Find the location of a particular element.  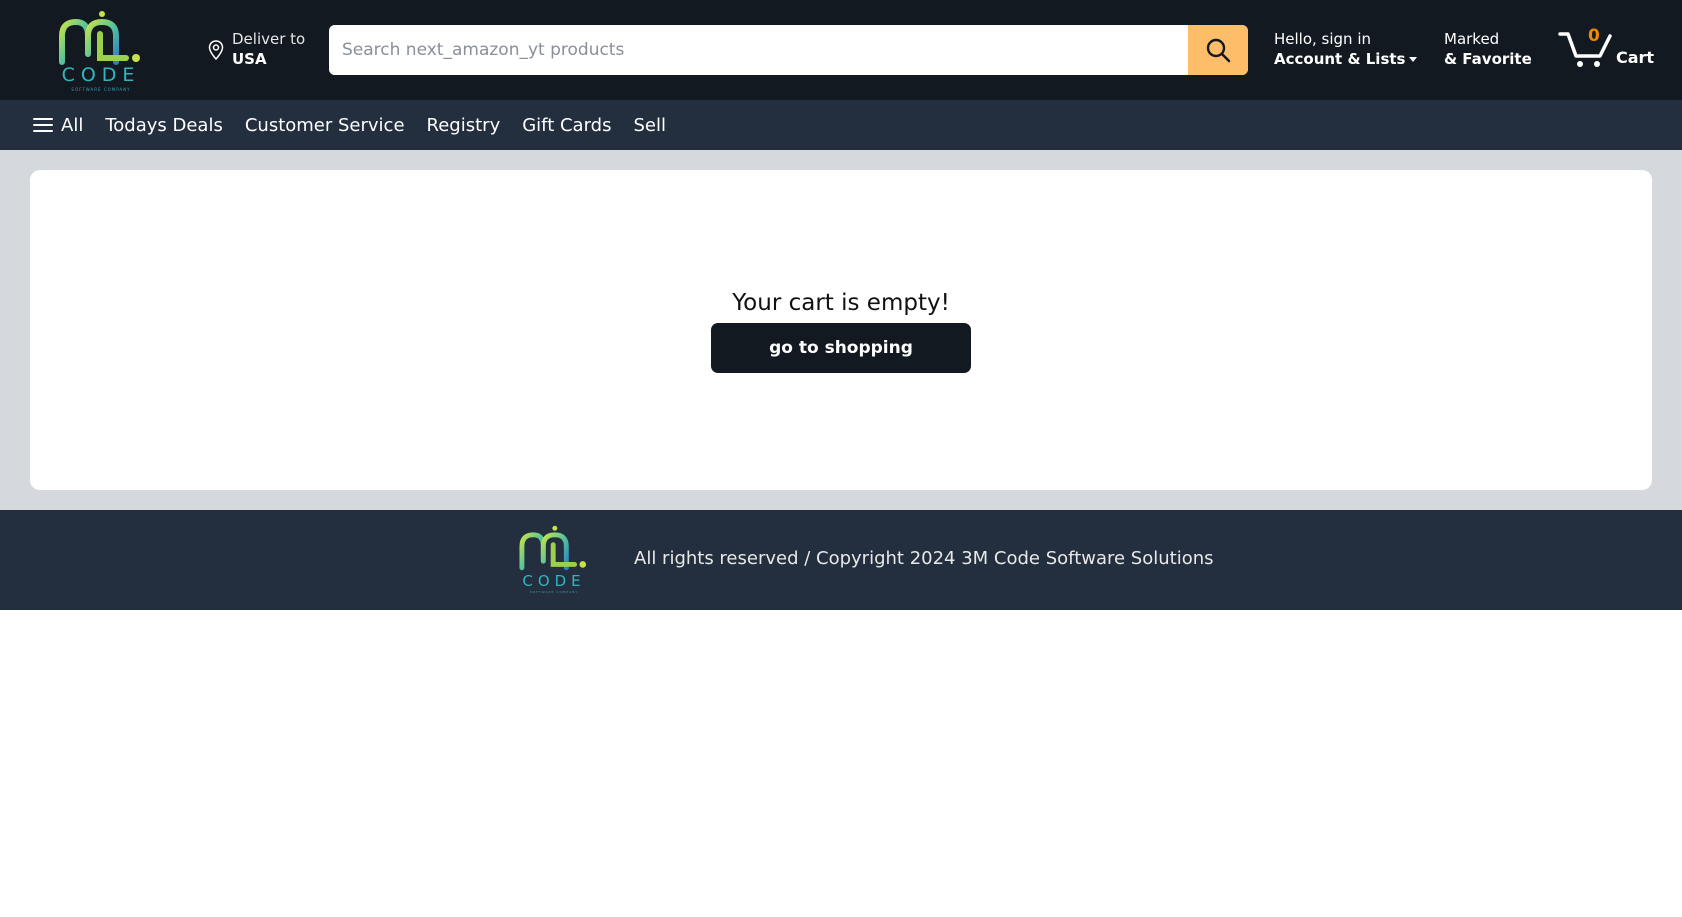

logo-text: CODE is located at coordinates (101, 75).